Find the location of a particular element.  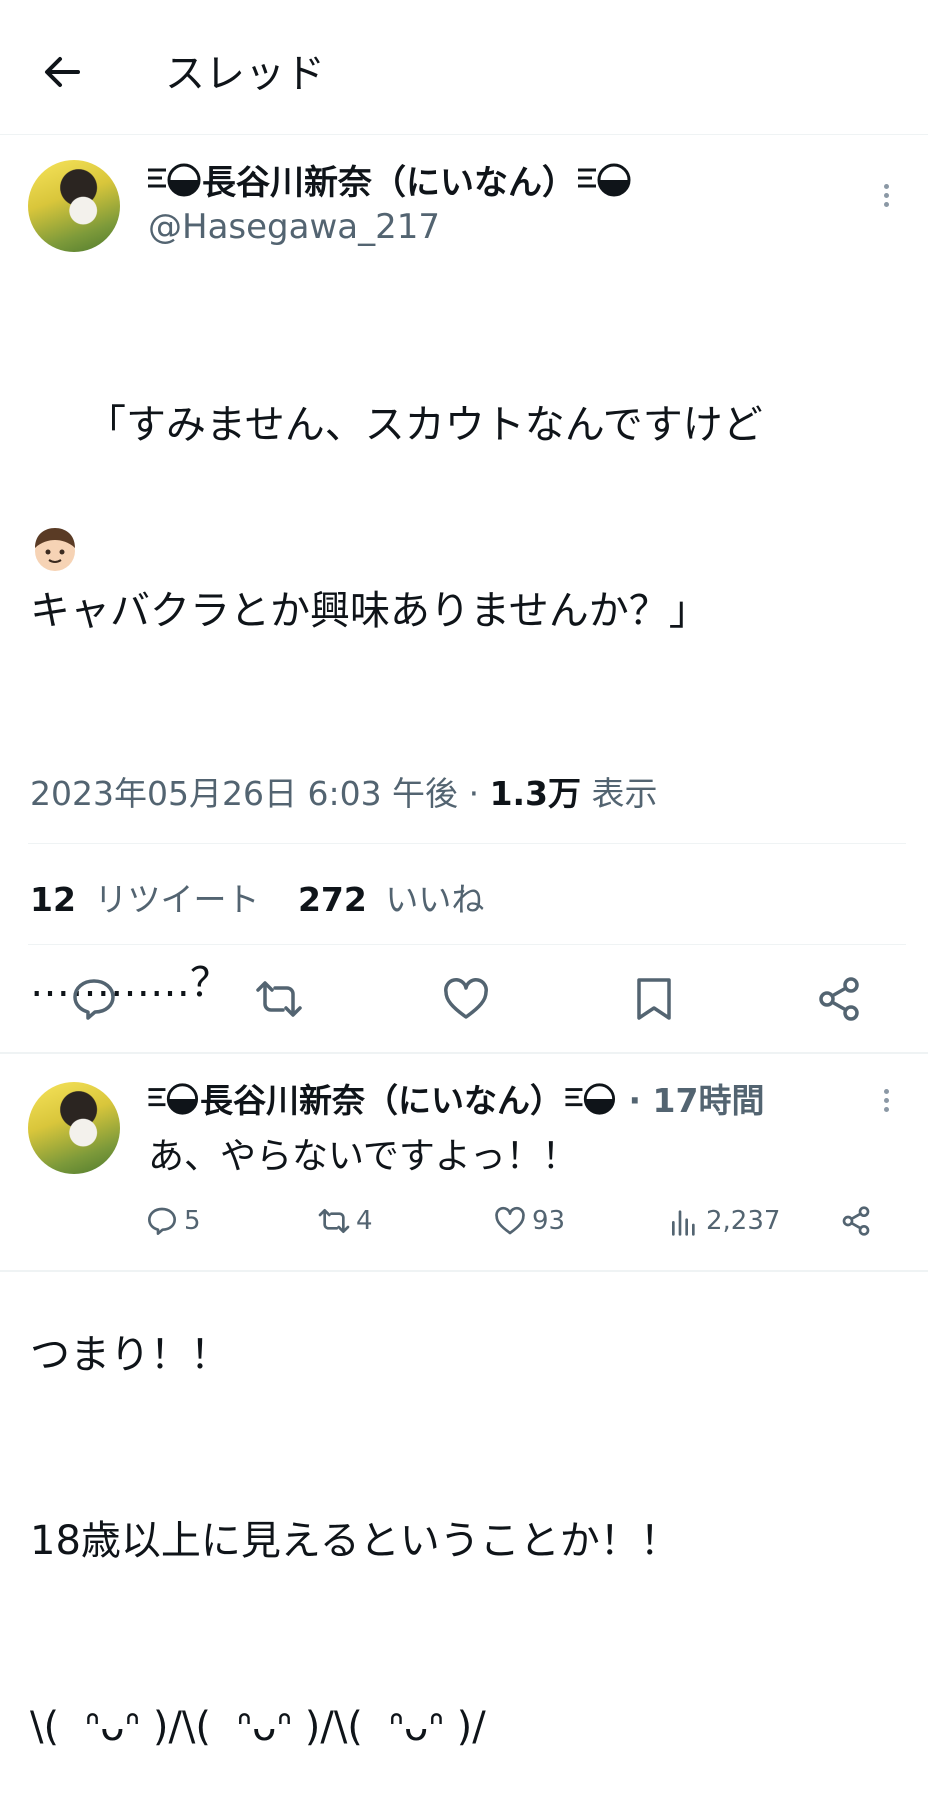

kaomoji-line: \( ᐢᴗᐢ )/\( ᐢᴗᐢ )/\( ᐢᴗᐢ )/ is located at coordinates (258, 1727).